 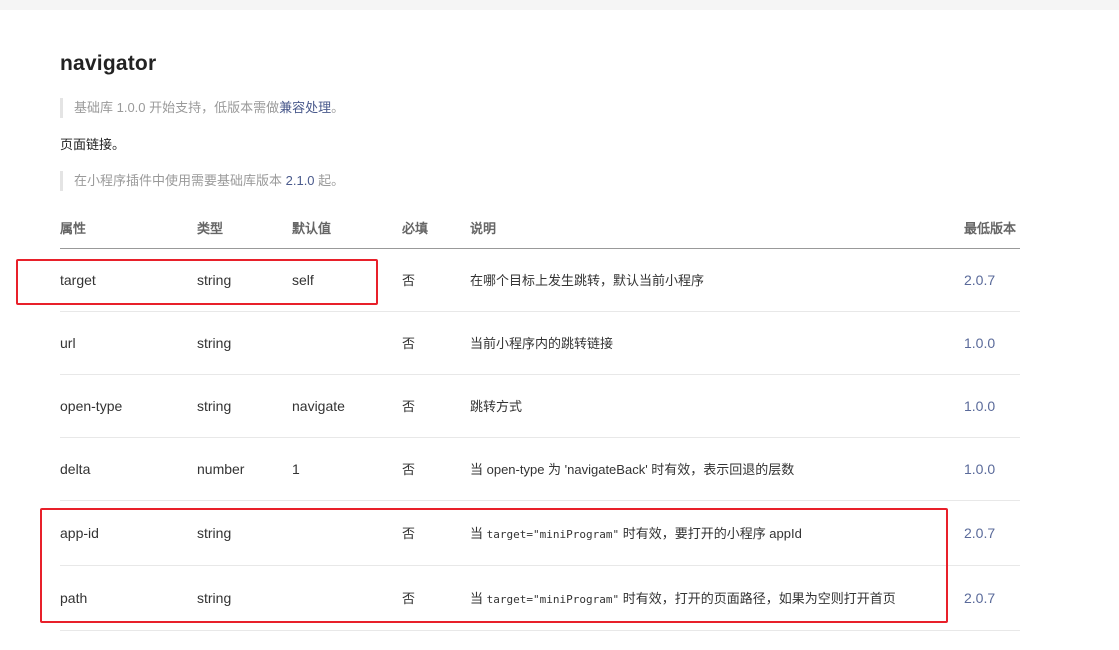 I want to click on table-row: open-type string navigate 否 跳转方式 1.0.0, so click(x=540, y=406).